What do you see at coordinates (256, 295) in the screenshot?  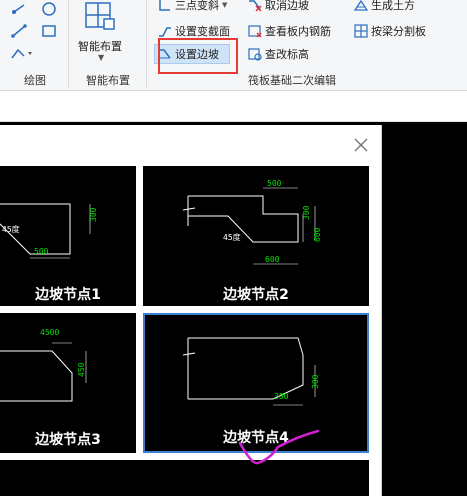 I see `slope-node-2-label: 边坡节点2` at bounding box center [256, 295].